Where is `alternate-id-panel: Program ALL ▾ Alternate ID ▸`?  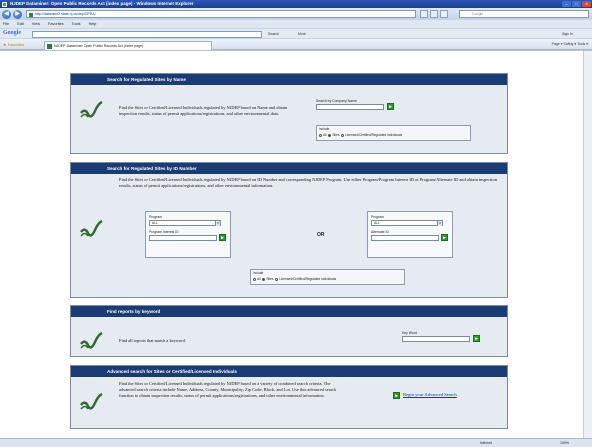
alternate-id-panel: Program ALL ▾ Alternate ID ▸ is located at coordinates (410, 234).